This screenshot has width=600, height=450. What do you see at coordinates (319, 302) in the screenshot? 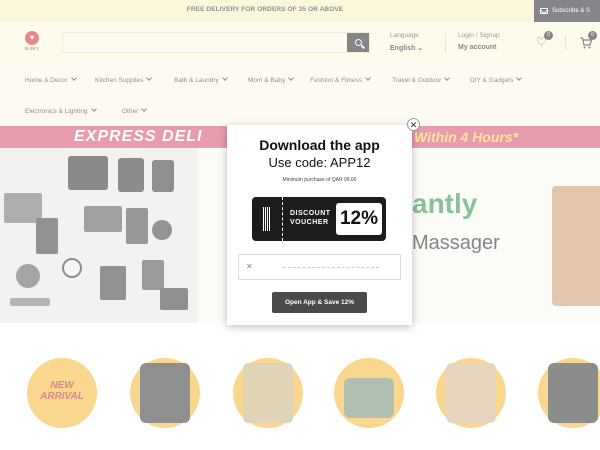
I see `open-app-button: Open App & Save 12%` at bounding box center [319, 302].